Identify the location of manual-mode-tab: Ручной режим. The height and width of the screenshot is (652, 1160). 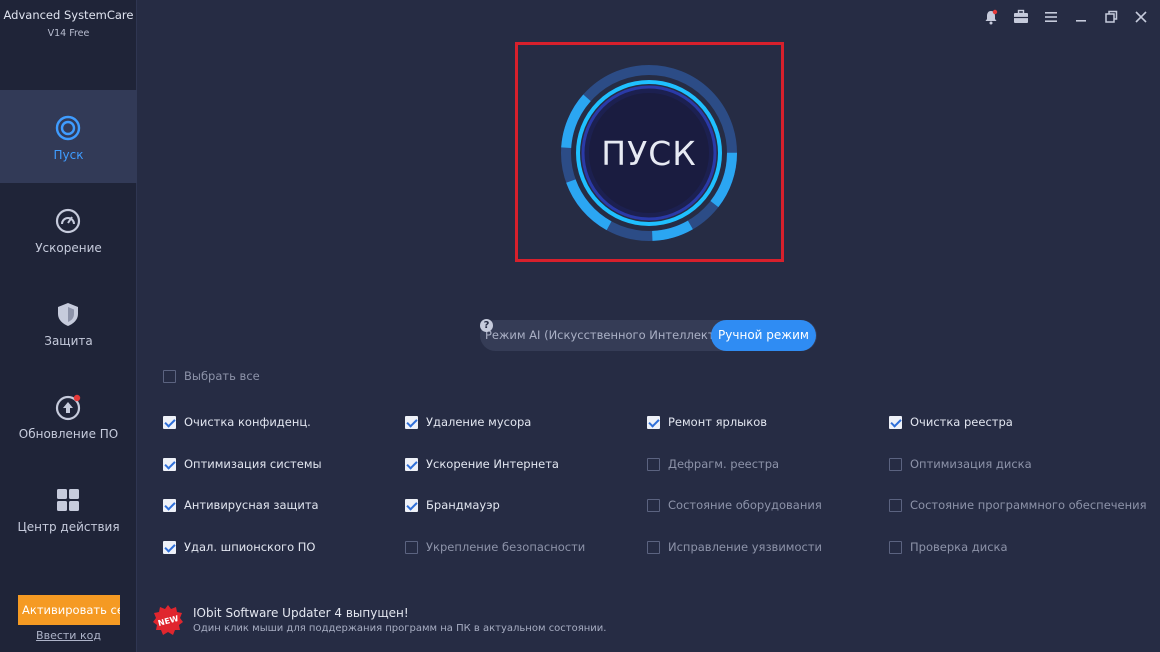
(763, 335).